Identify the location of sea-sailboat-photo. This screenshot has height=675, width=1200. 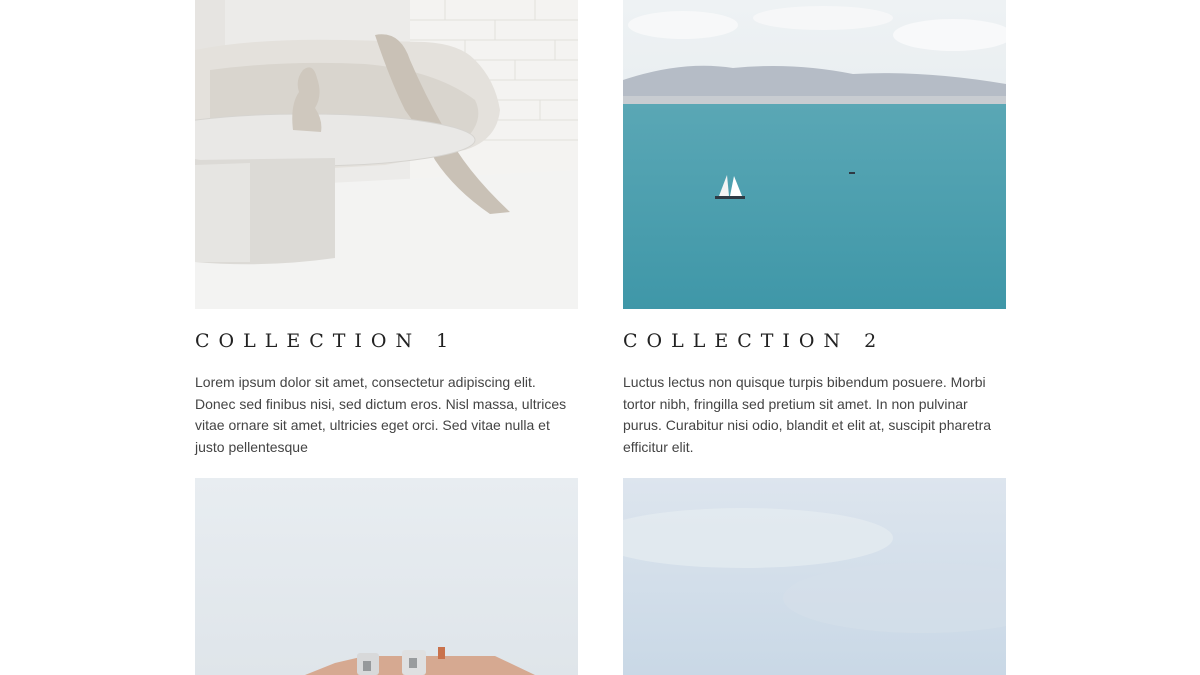
(814, 154).